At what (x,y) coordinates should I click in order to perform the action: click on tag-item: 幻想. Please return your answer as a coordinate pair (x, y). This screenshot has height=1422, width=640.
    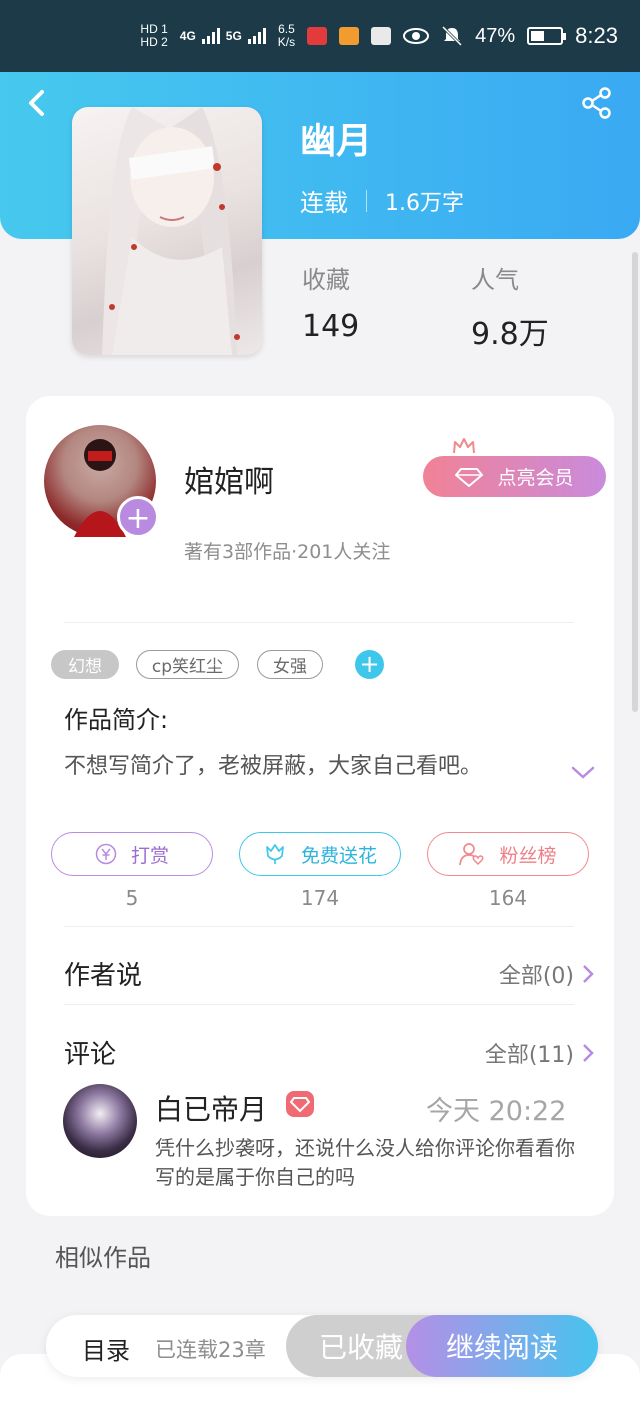
    Looking at the image, I should click on (85, 664).